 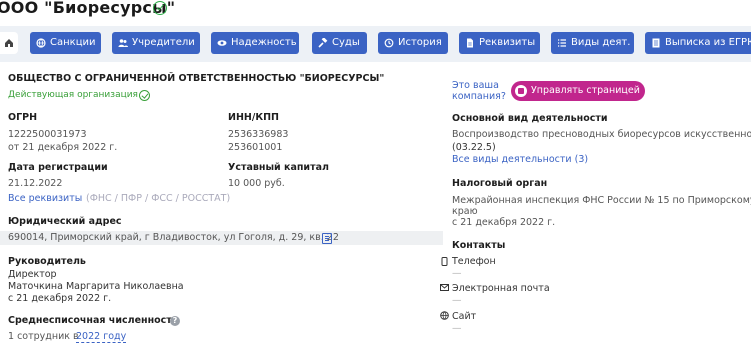 What do you see at coordinates (585, 90) in the screenshot?
I see `manage-page-label: Управлять страницей` at bounding box center [585, 90].